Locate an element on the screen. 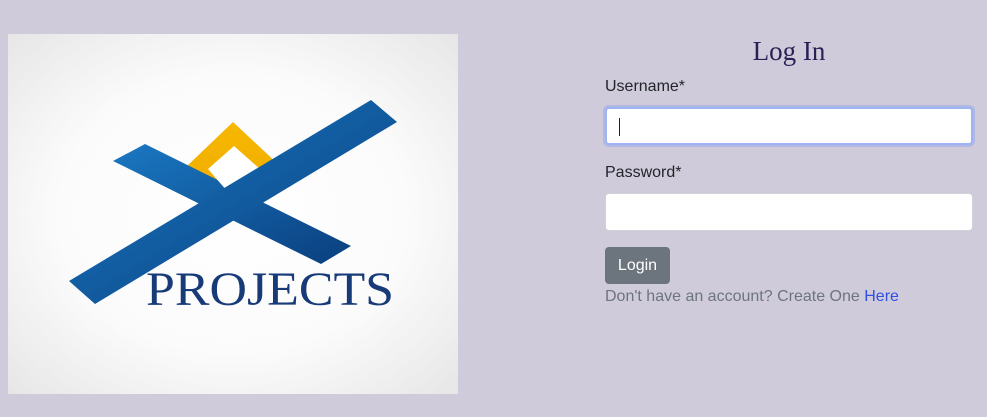  signup-prompt: Don't have an account? Create One Here is located at coordinates (752, 297).